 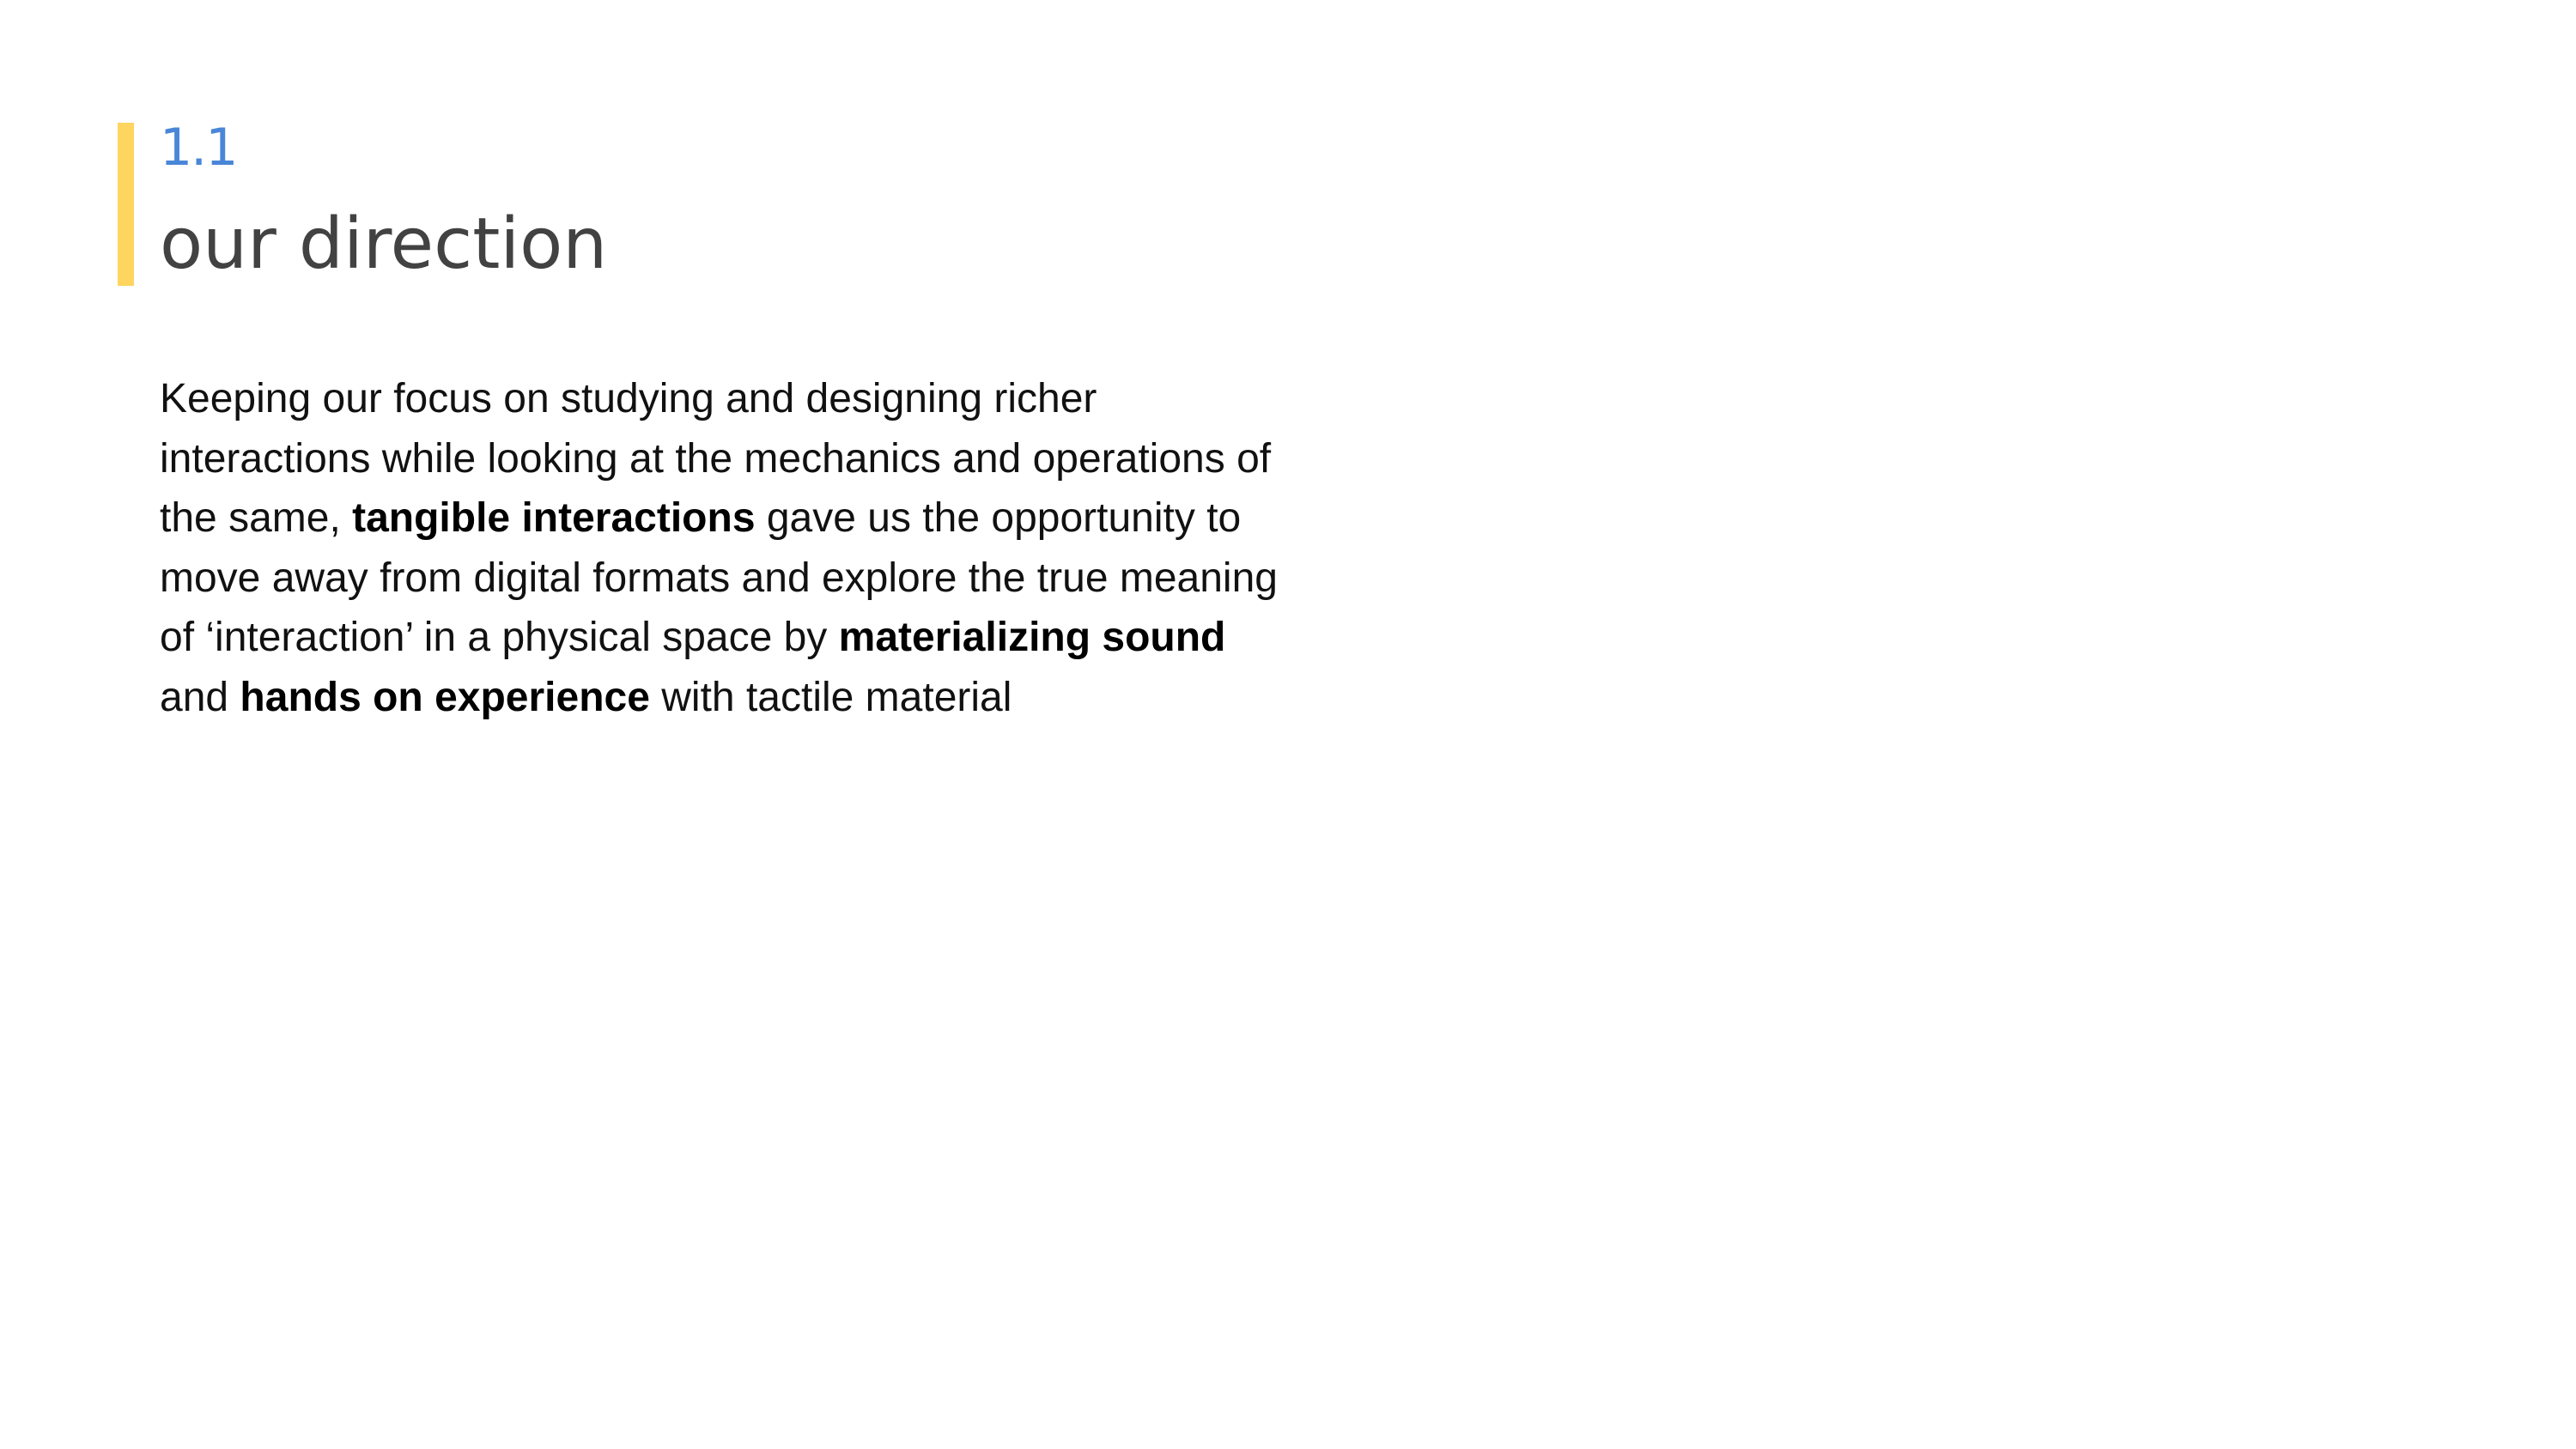 What do you see at coordinates (998, 518) in the screenshot?
I see `body-text-segment: gave us the opportunity to` at bounding box center [998, 518].